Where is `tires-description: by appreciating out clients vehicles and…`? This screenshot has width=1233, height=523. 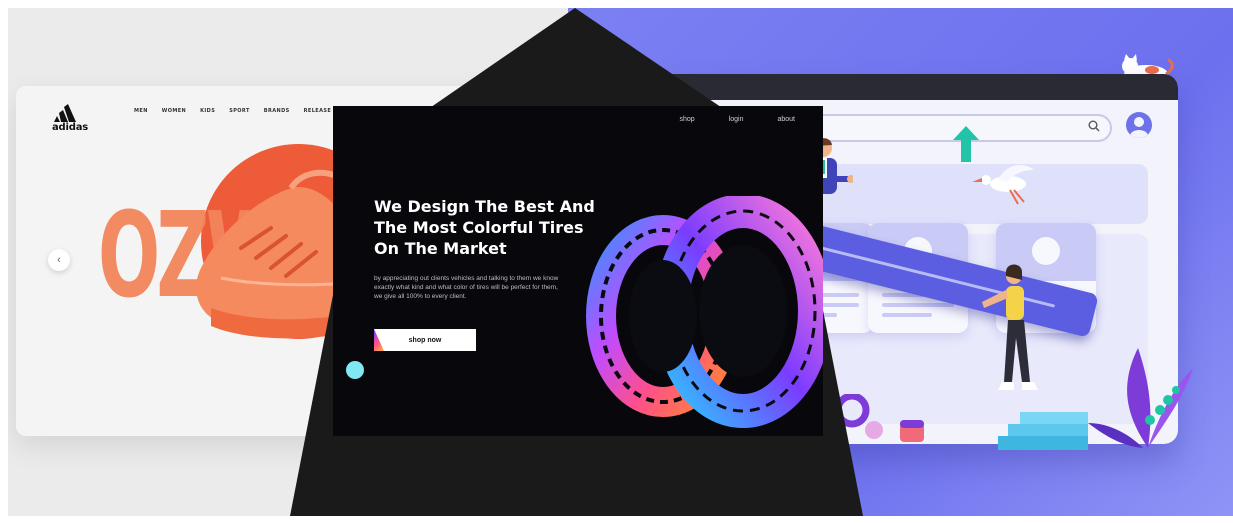
tires-description: by appreciating out clients vehicles and… is located at coordinates (466, 287).